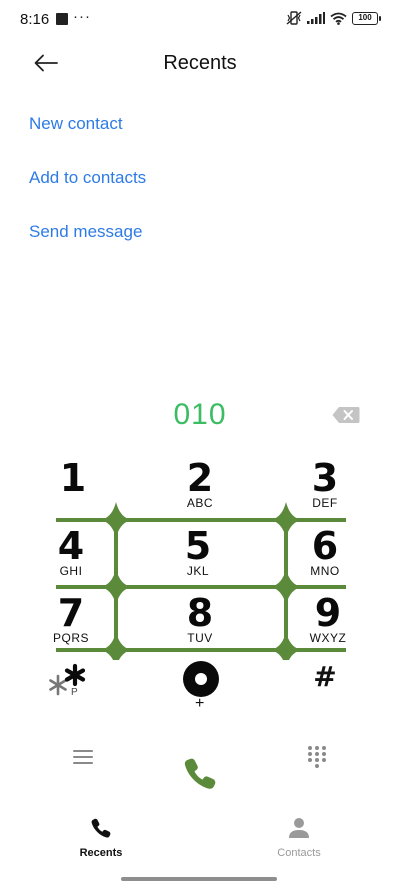  I want to click on key-letters: WXYZ, so click(328, 638).